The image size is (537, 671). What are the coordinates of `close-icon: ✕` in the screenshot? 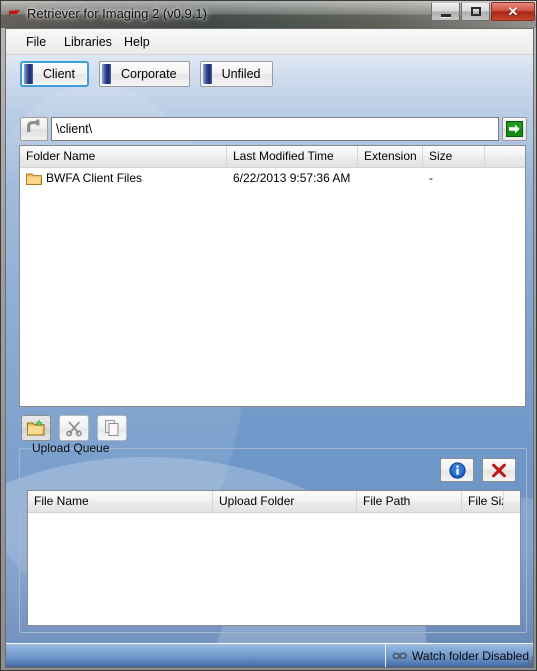 It's located at (513, 11).